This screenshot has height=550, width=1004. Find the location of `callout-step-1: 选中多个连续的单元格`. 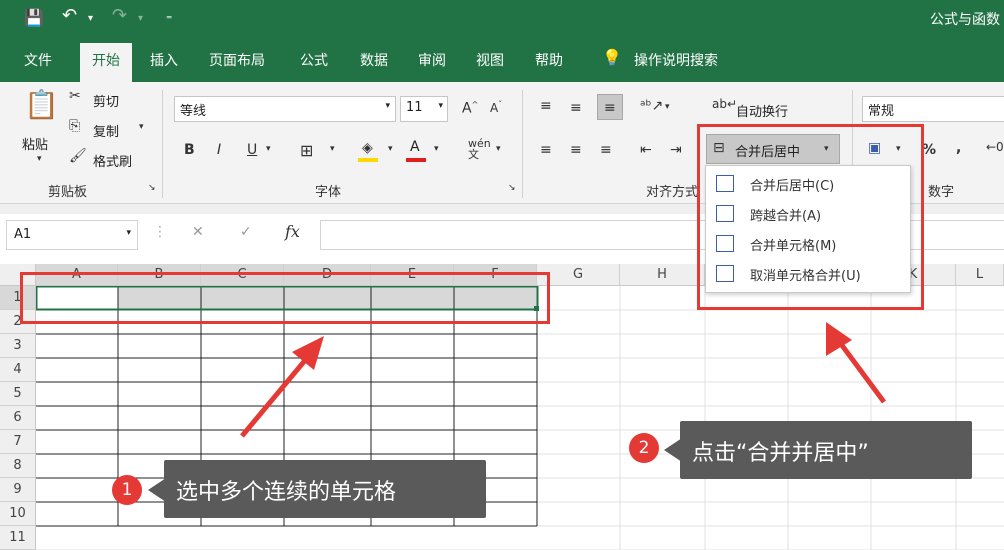

callout-step-1: 选中多个连续的单元格 is located at coordinates (325, 489).